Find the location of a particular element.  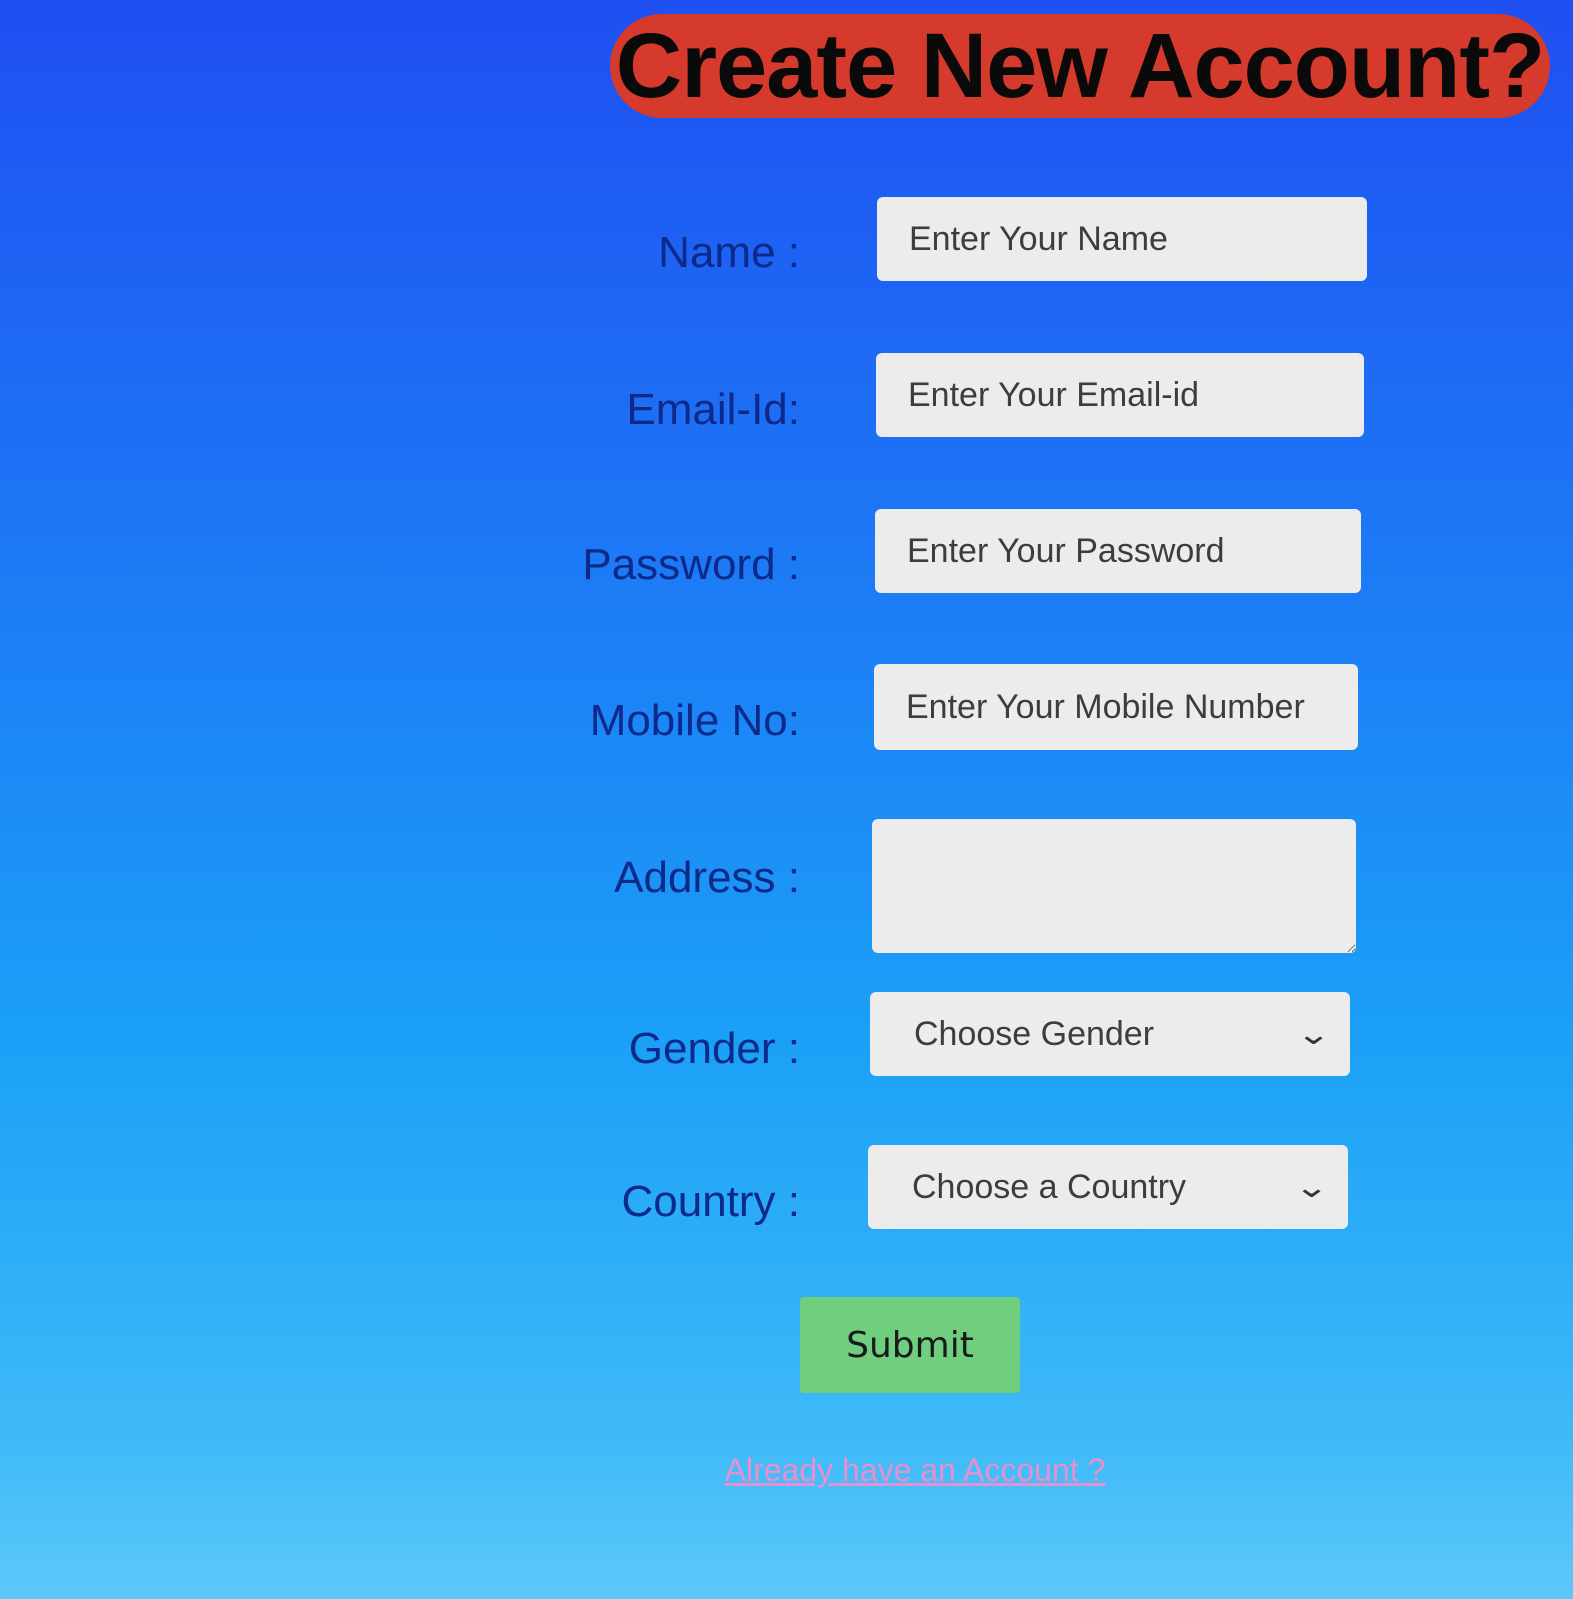

address-textarea is located at coordinates (1114, 886).